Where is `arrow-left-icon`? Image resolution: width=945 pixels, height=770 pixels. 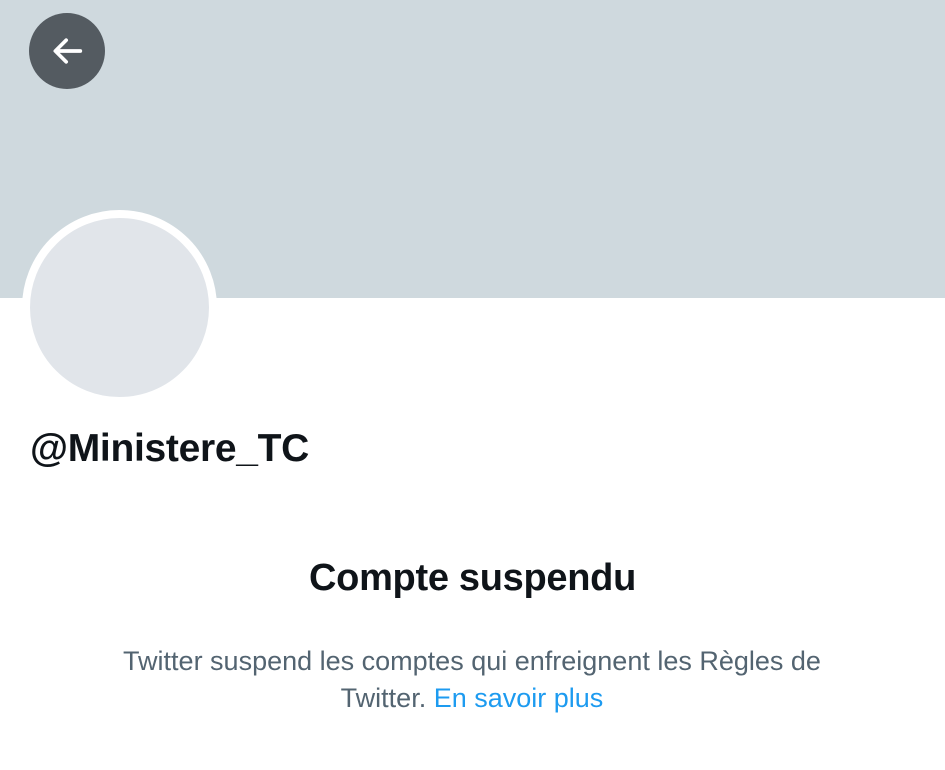 arrow-left-icon is located at coordinates (67, 51).